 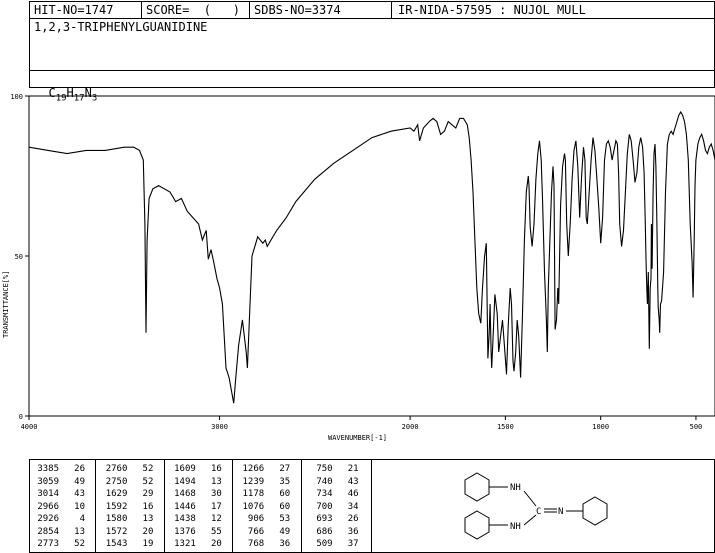 I want to click on peak-wavenumber: 693, so click(x=324, y=519).